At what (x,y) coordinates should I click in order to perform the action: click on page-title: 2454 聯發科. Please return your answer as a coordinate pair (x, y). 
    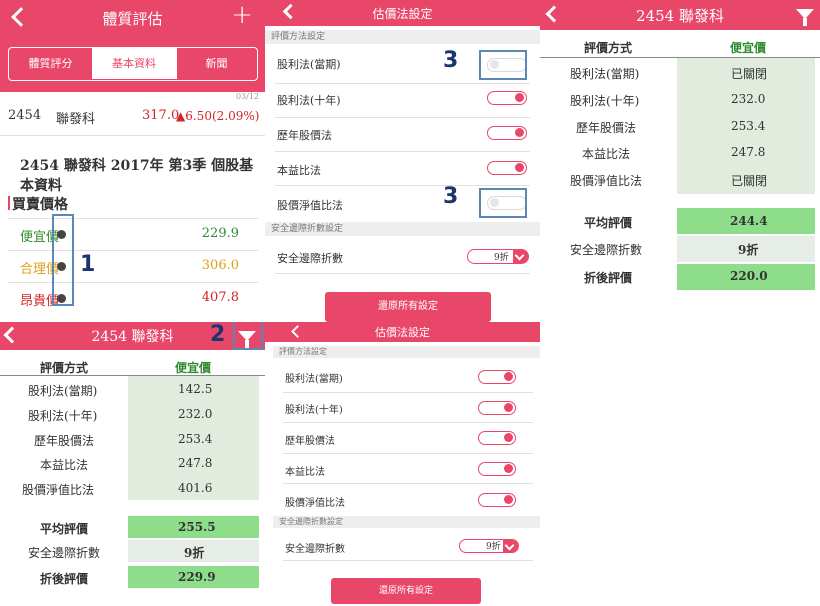
    Looking at the image, I should click on (680, 16).